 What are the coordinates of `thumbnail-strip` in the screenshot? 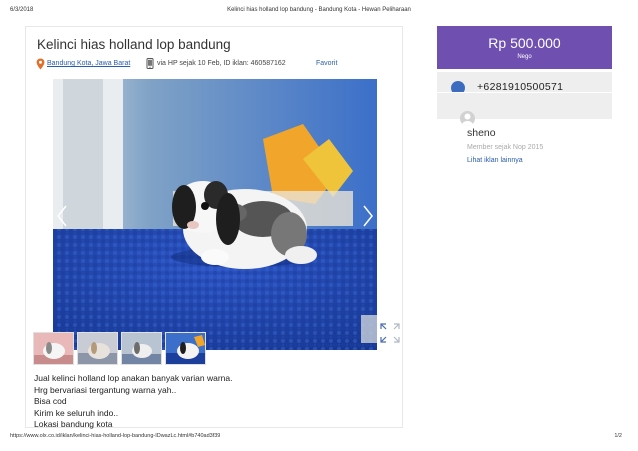 It's located at (123, 349).